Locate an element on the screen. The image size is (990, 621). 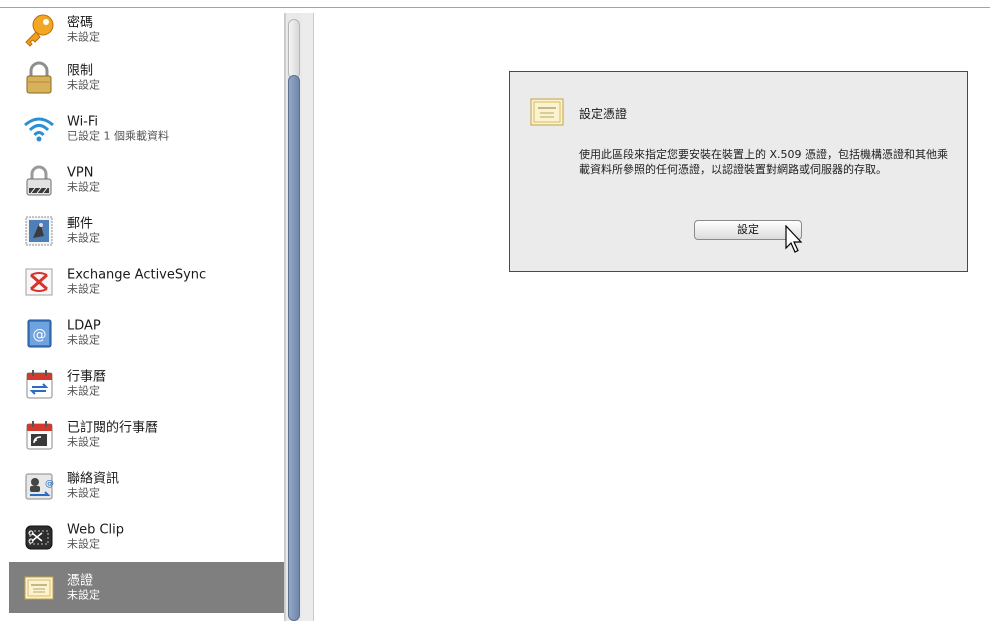
web-clip-icon is located at coordinates (39, 537).